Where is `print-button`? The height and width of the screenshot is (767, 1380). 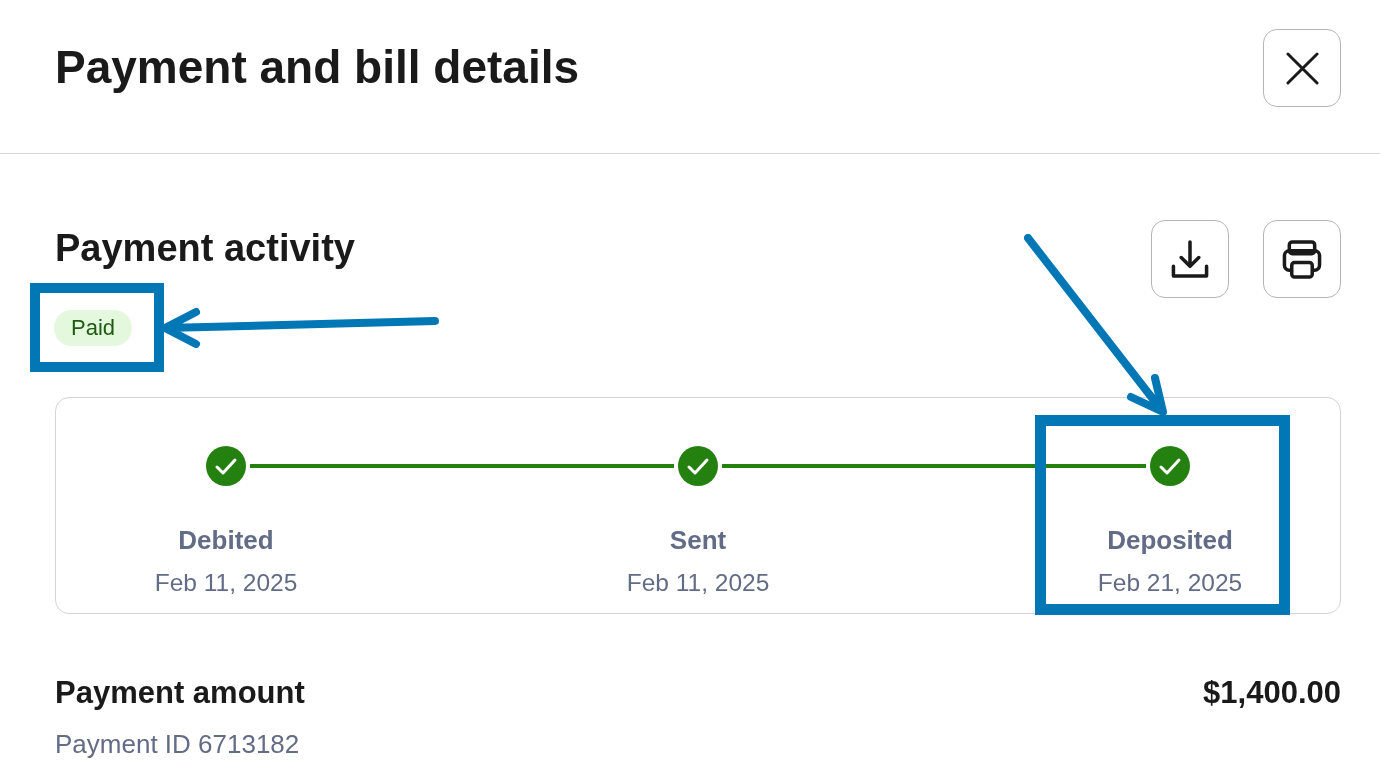 print-button is located at coordinates (1302, 259).